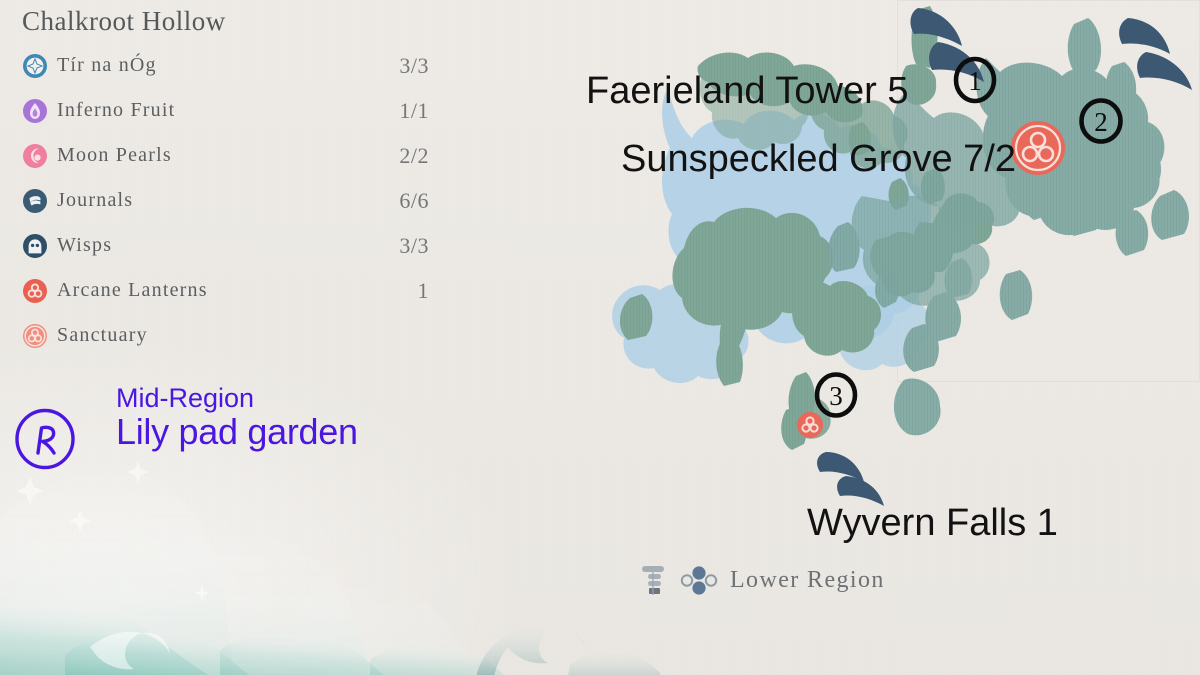 This screenshot has width=1200, height=675. I want to click on journals-icon, so click(35, 200).